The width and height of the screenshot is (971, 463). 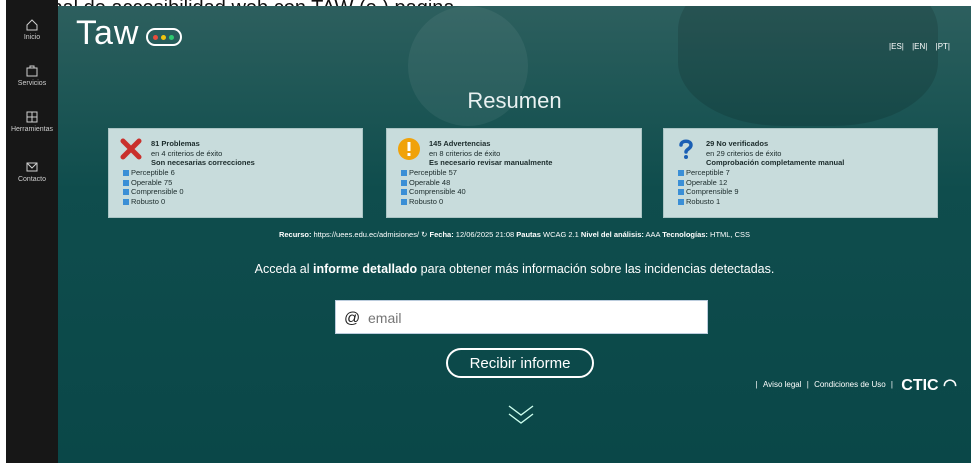 What do you see at coordinates (32, 71) in the screenshot?
I see `briefcase-icon` at bounding box center [32, 71].